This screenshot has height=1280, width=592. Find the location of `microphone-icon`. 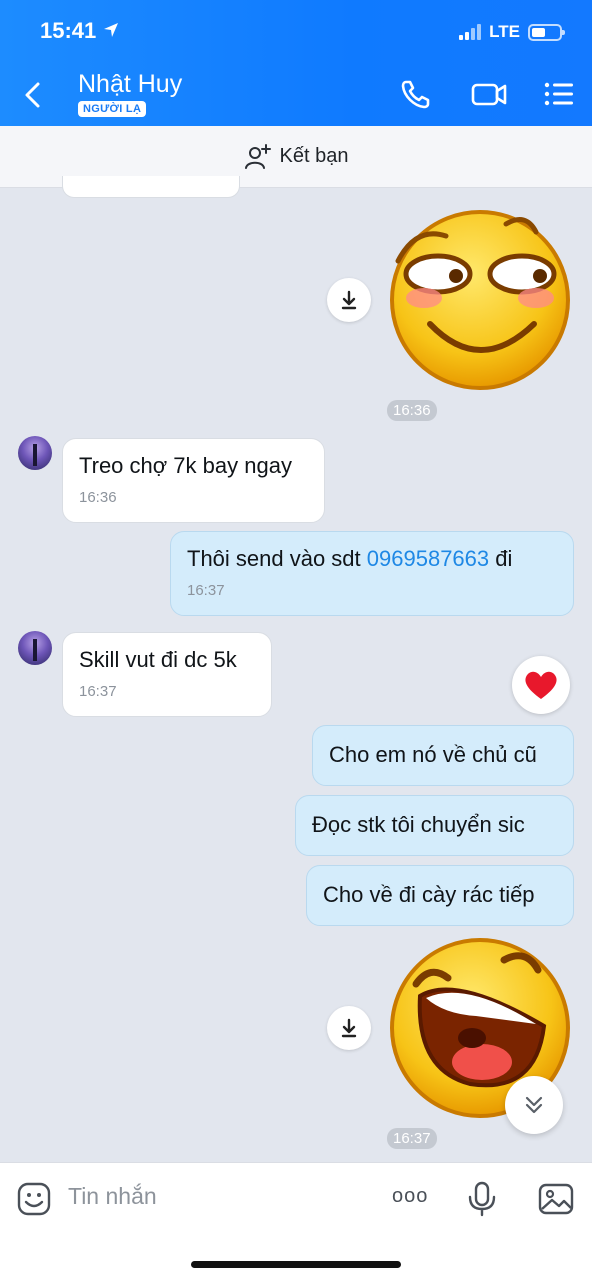

microphone-icon is located at coordinates (482, 1199).